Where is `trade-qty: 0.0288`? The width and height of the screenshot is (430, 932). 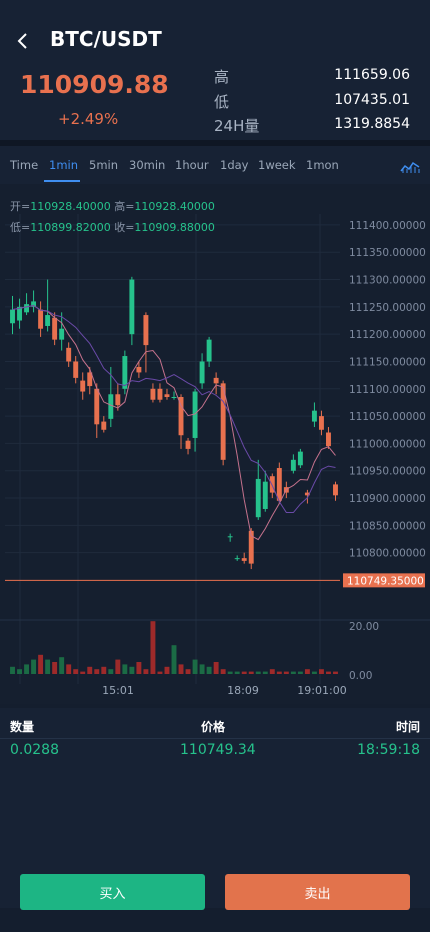
trade-qty: 0.0288 is located at coordinates (34, 750).